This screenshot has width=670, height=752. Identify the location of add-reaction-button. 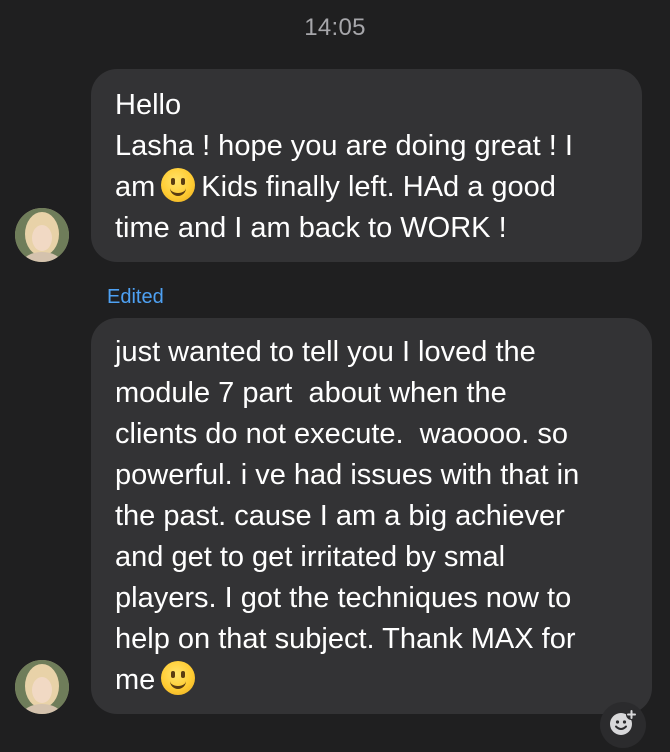
(623, 725).